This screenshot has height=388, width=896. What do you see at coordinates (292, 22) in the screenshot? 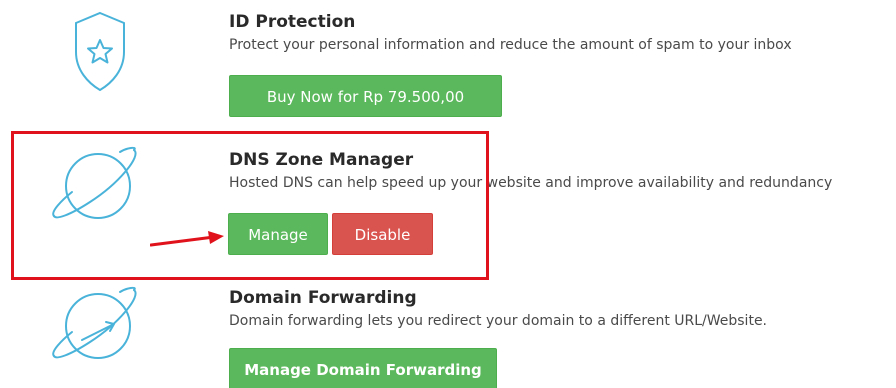
I see `addon-title: ID Protection` at bounding box center [292, 22].